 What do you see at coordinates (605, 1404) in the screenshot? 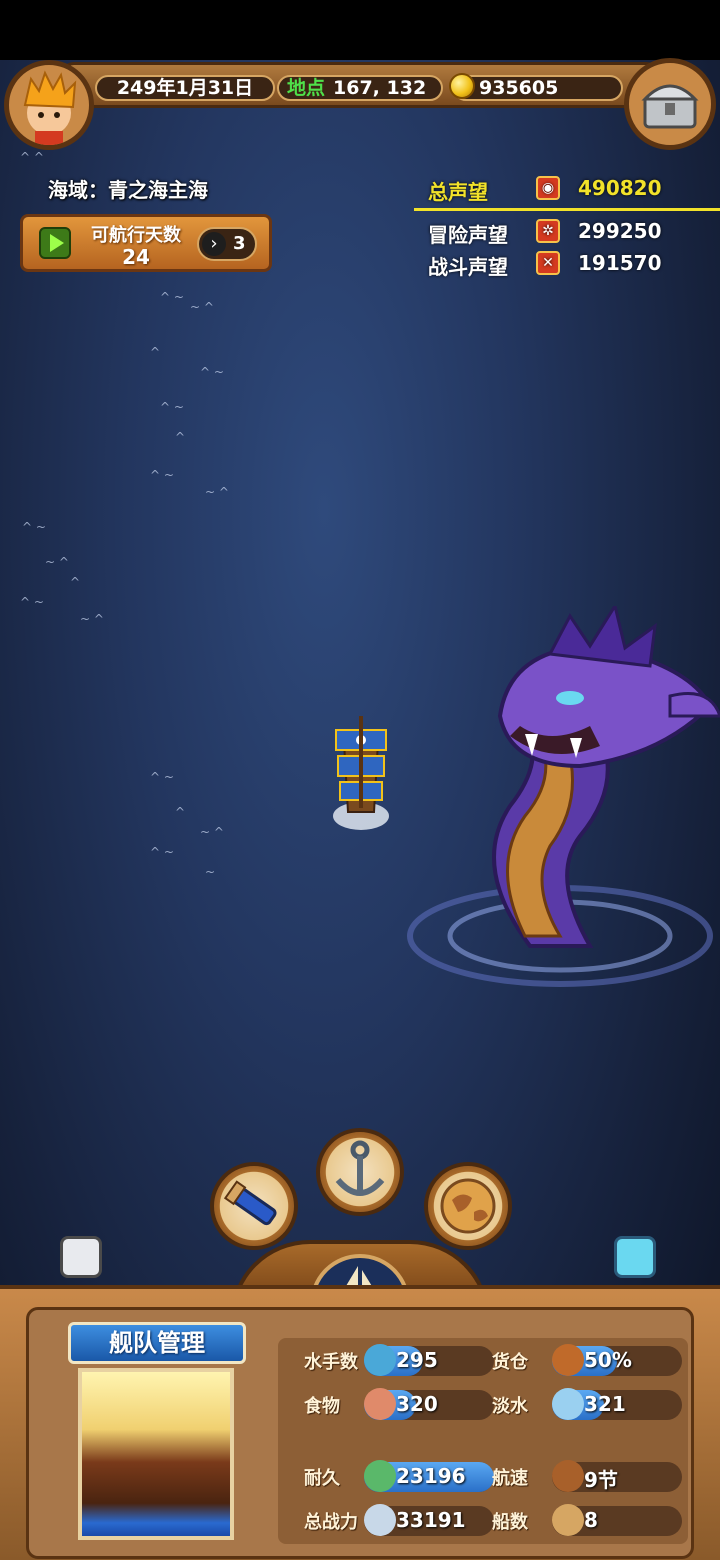
I see `stat-value: 321` at bounding box center [605, 1404].